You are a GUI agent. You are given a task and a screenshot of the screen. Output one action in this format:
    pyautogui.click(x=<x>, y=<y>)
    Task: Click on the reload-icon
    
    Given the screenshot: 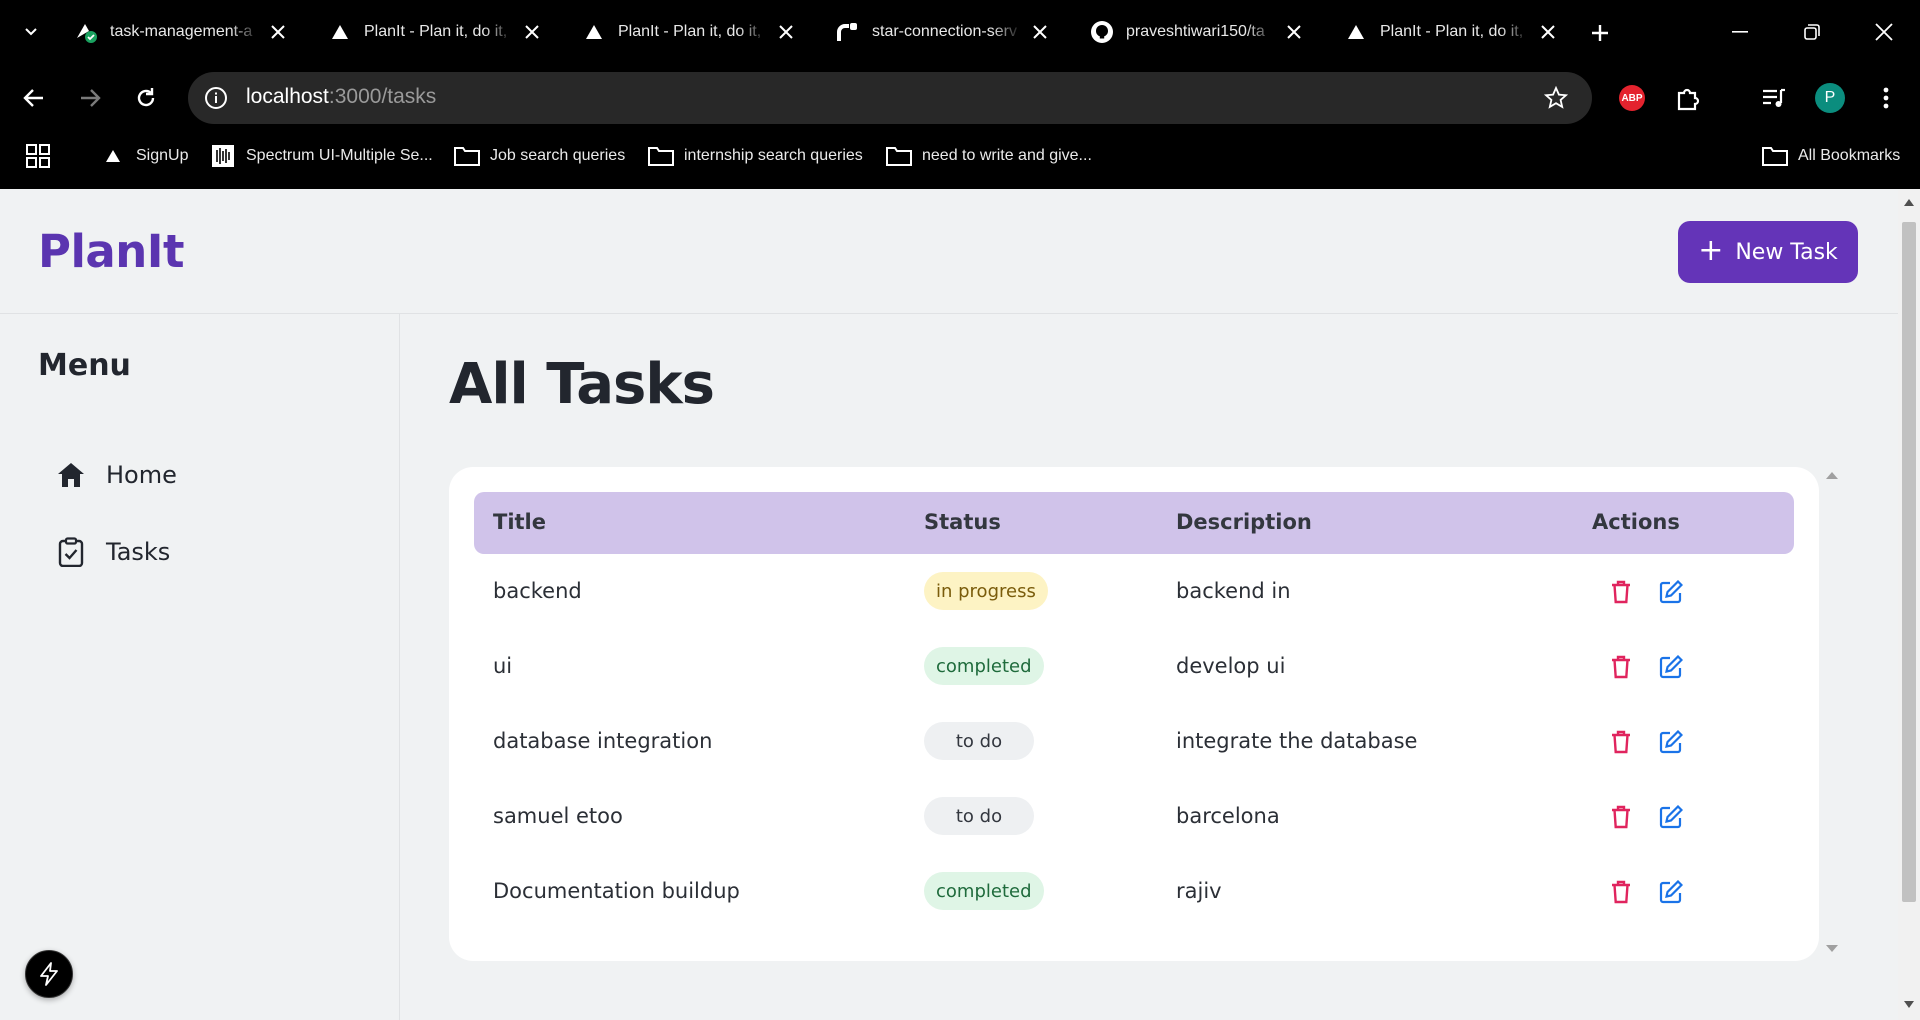 What is the action you would take?
    pyautogui.click(x=146, y=97)
    